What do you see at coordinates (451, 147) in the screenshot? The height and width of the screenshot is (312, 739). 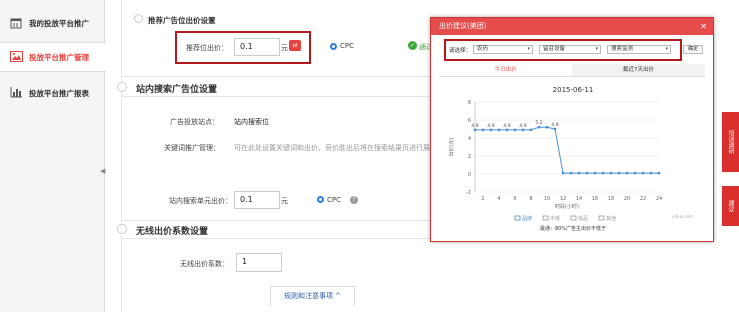 I see `y-axis-label: 出价(元)` at bounding box center [451, 147].